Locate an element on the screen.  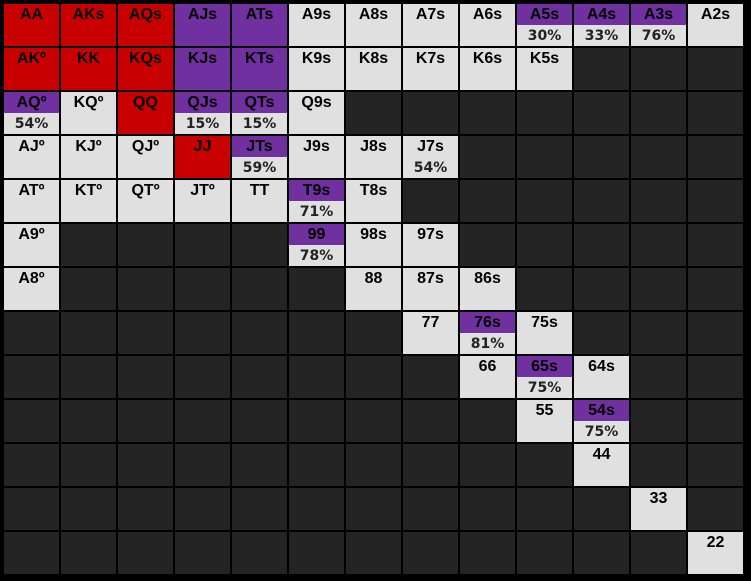
hand-cell-ako: AKº is located at coordinates (31, 69).